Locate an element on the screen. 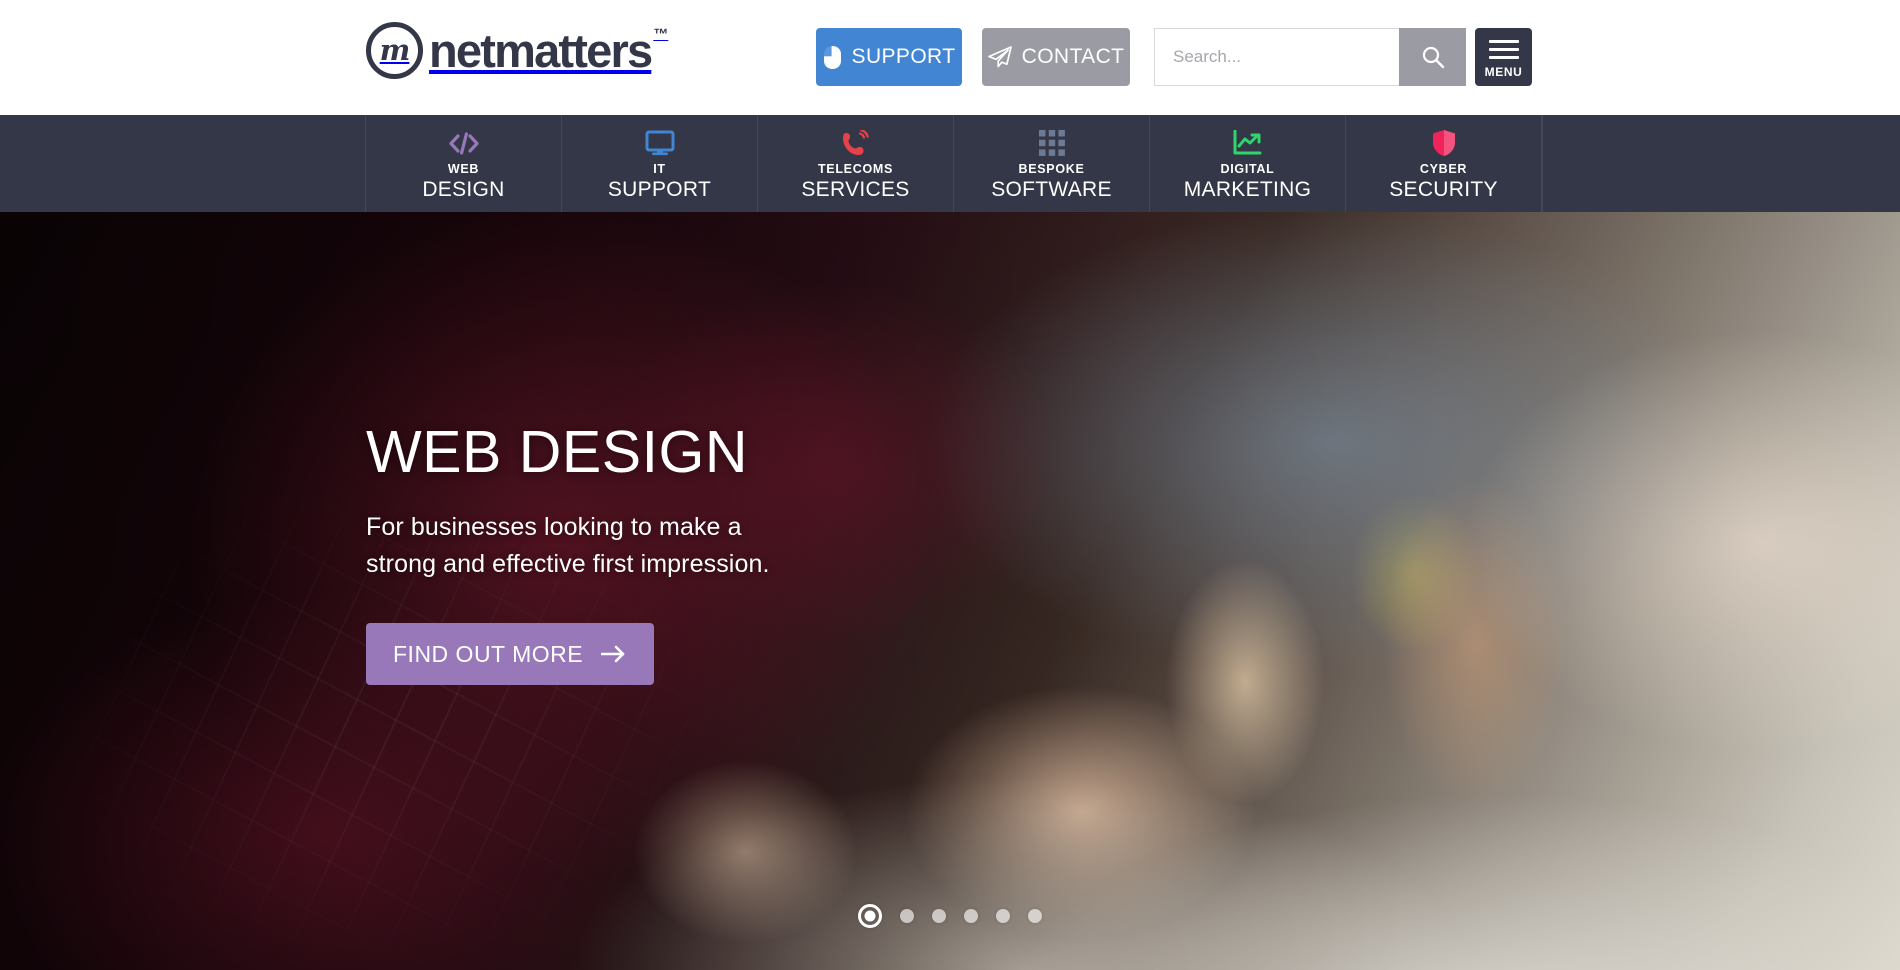  code-icon is located at coordinates (464, 143).